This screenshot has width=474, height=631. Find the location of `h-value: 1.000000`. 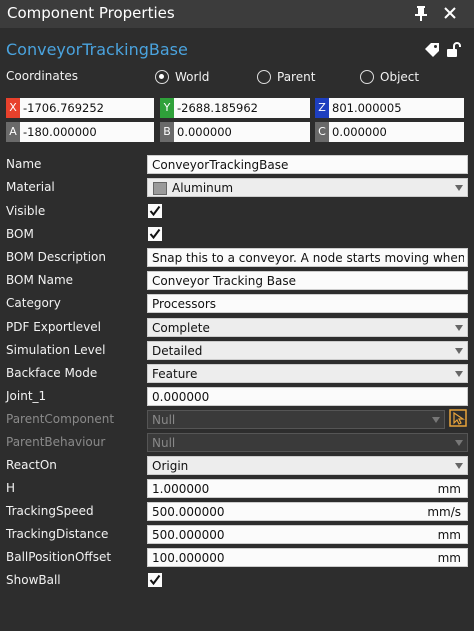

h-value: 1.000000 is located at coordinates (181, 489).